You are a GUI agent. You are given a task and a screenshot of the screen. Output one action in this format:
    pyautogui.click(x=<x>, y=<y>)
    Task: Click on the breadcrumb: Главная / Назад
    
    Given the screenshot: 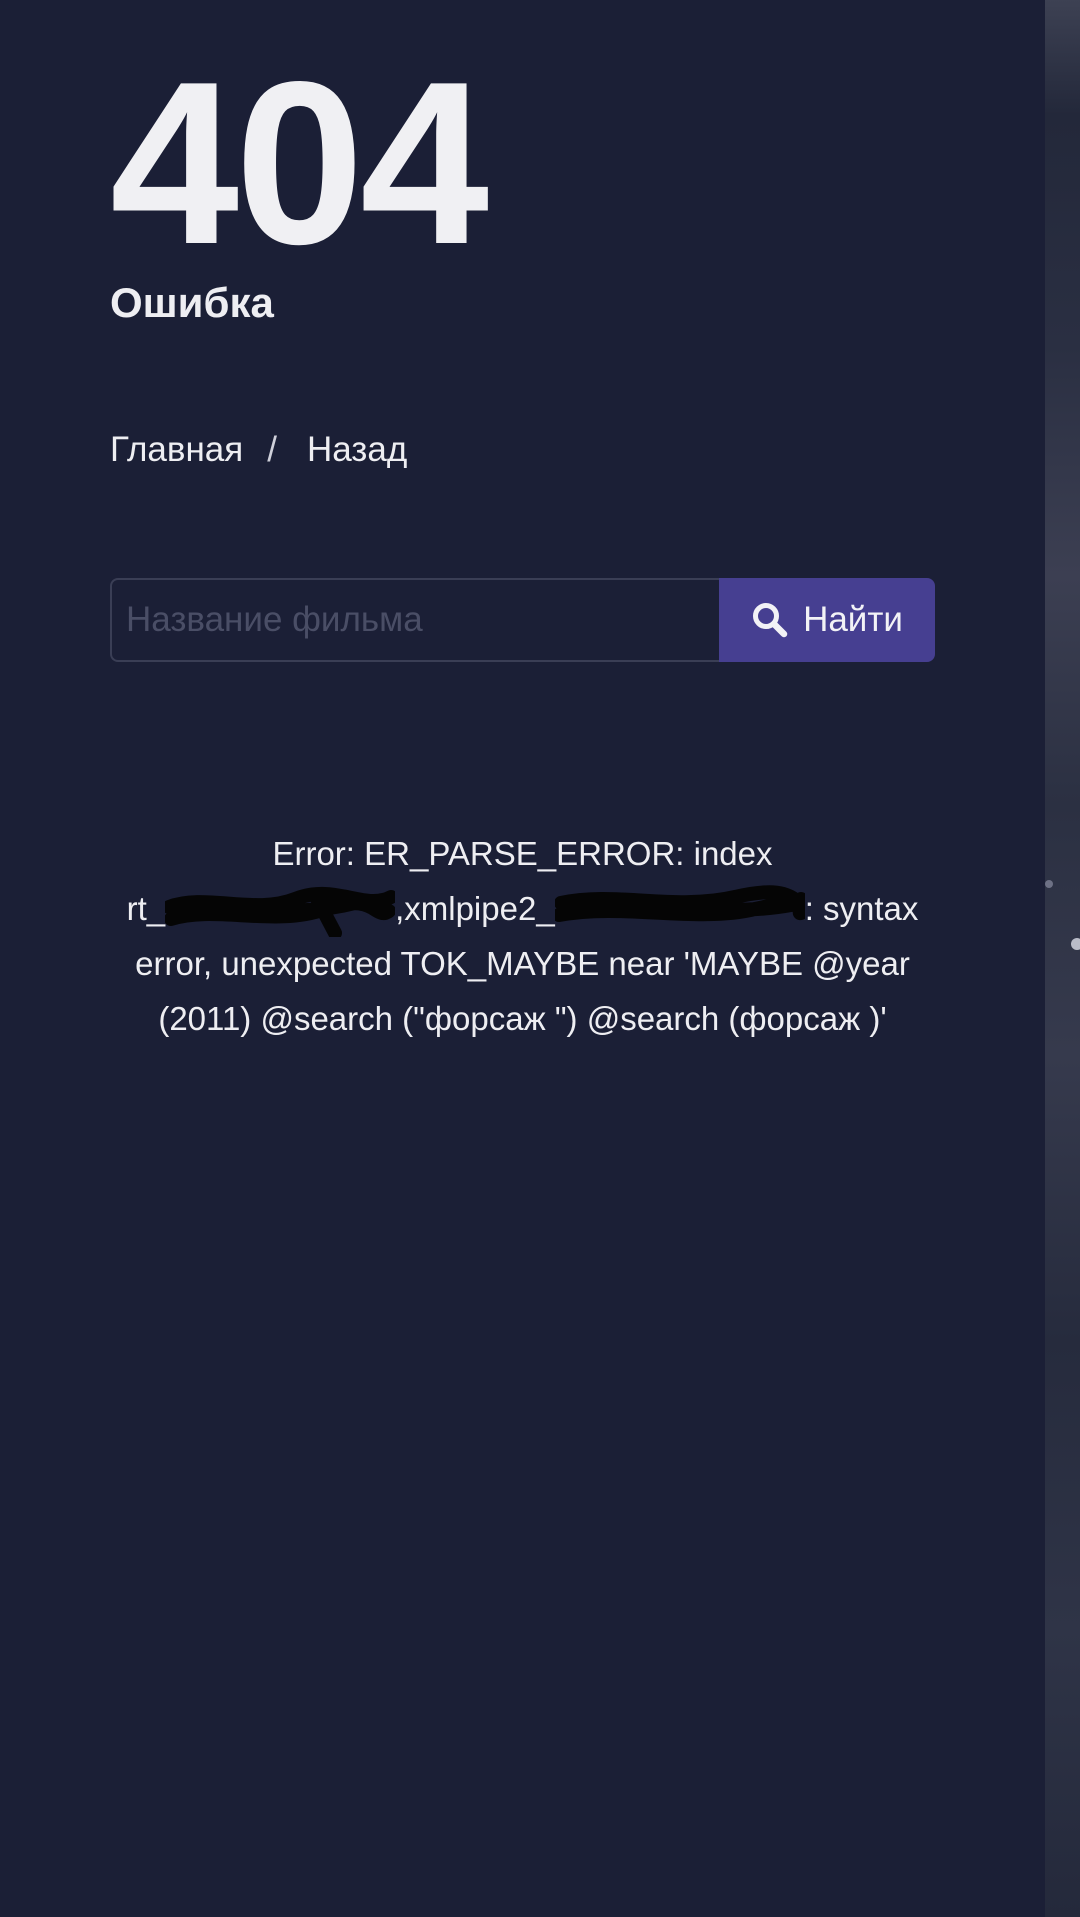 What is the action you would take?
    pyautogui.click(x=258, y=449)
    